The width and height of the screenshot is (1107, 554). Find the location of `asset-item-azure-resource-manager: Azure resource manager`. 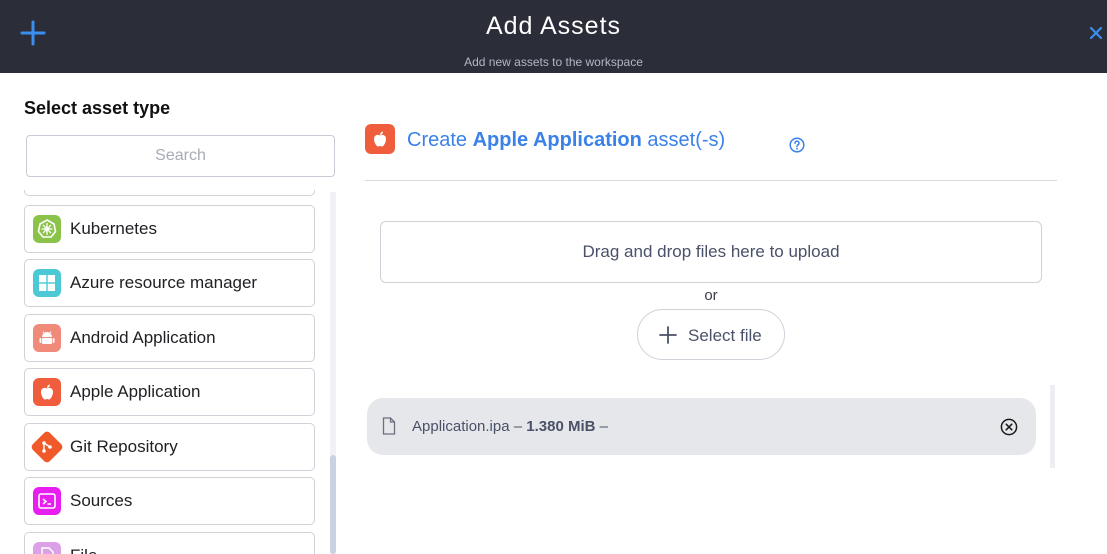

asset-item-azure-resource-manager: Azure resource manager is located at coordinates (169, 283).